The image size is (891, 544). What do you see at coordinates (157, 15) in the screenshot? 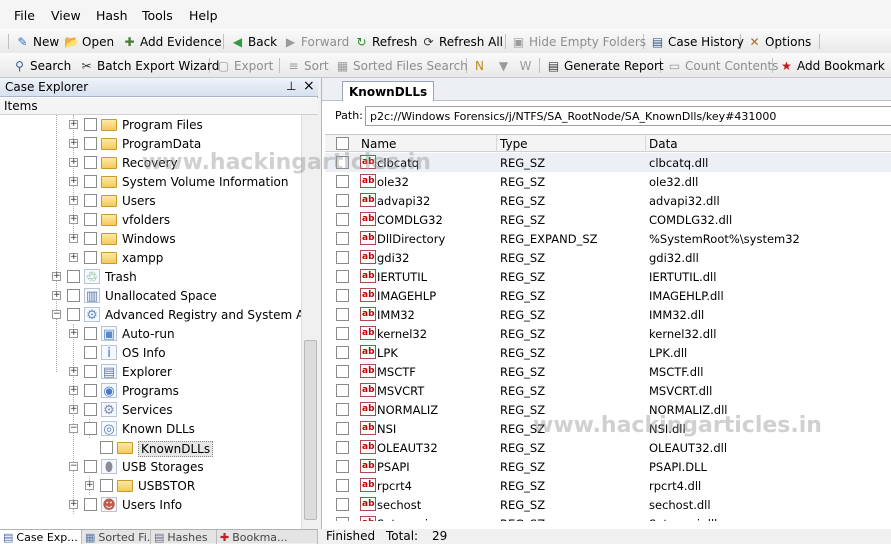
I see `menu-tools: Tools` at bounding box center [157, 15].